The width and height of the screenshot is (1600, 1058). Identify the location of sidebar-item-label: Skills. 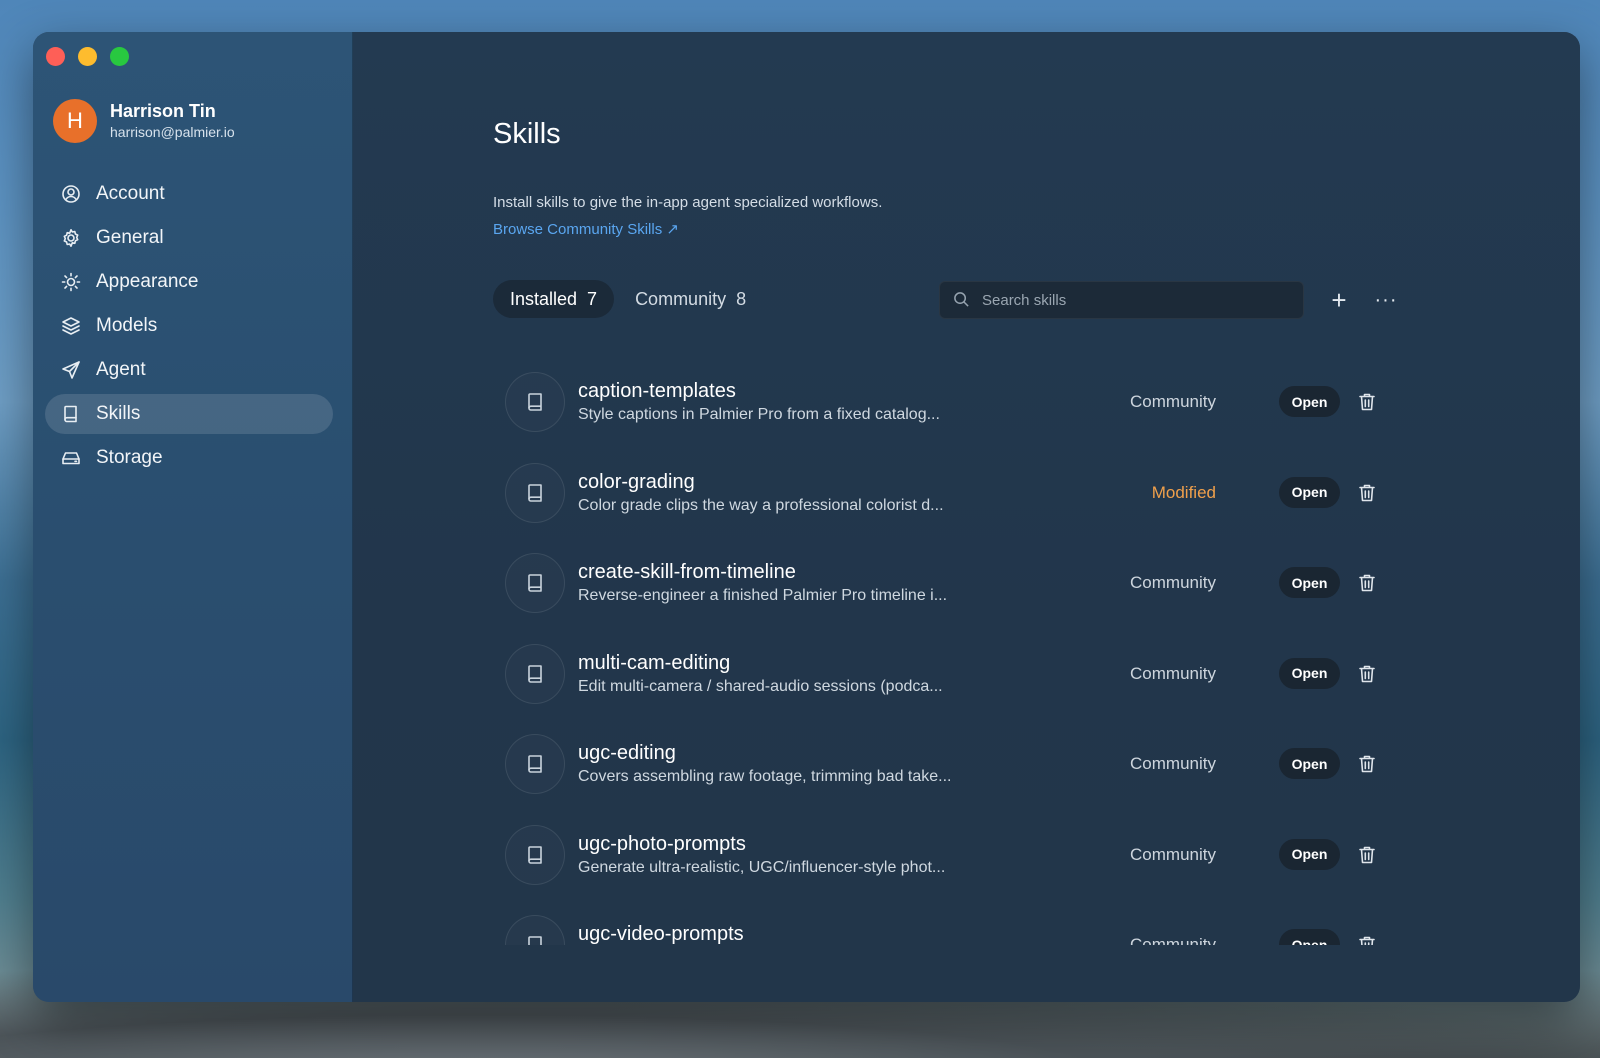
(118, 413).